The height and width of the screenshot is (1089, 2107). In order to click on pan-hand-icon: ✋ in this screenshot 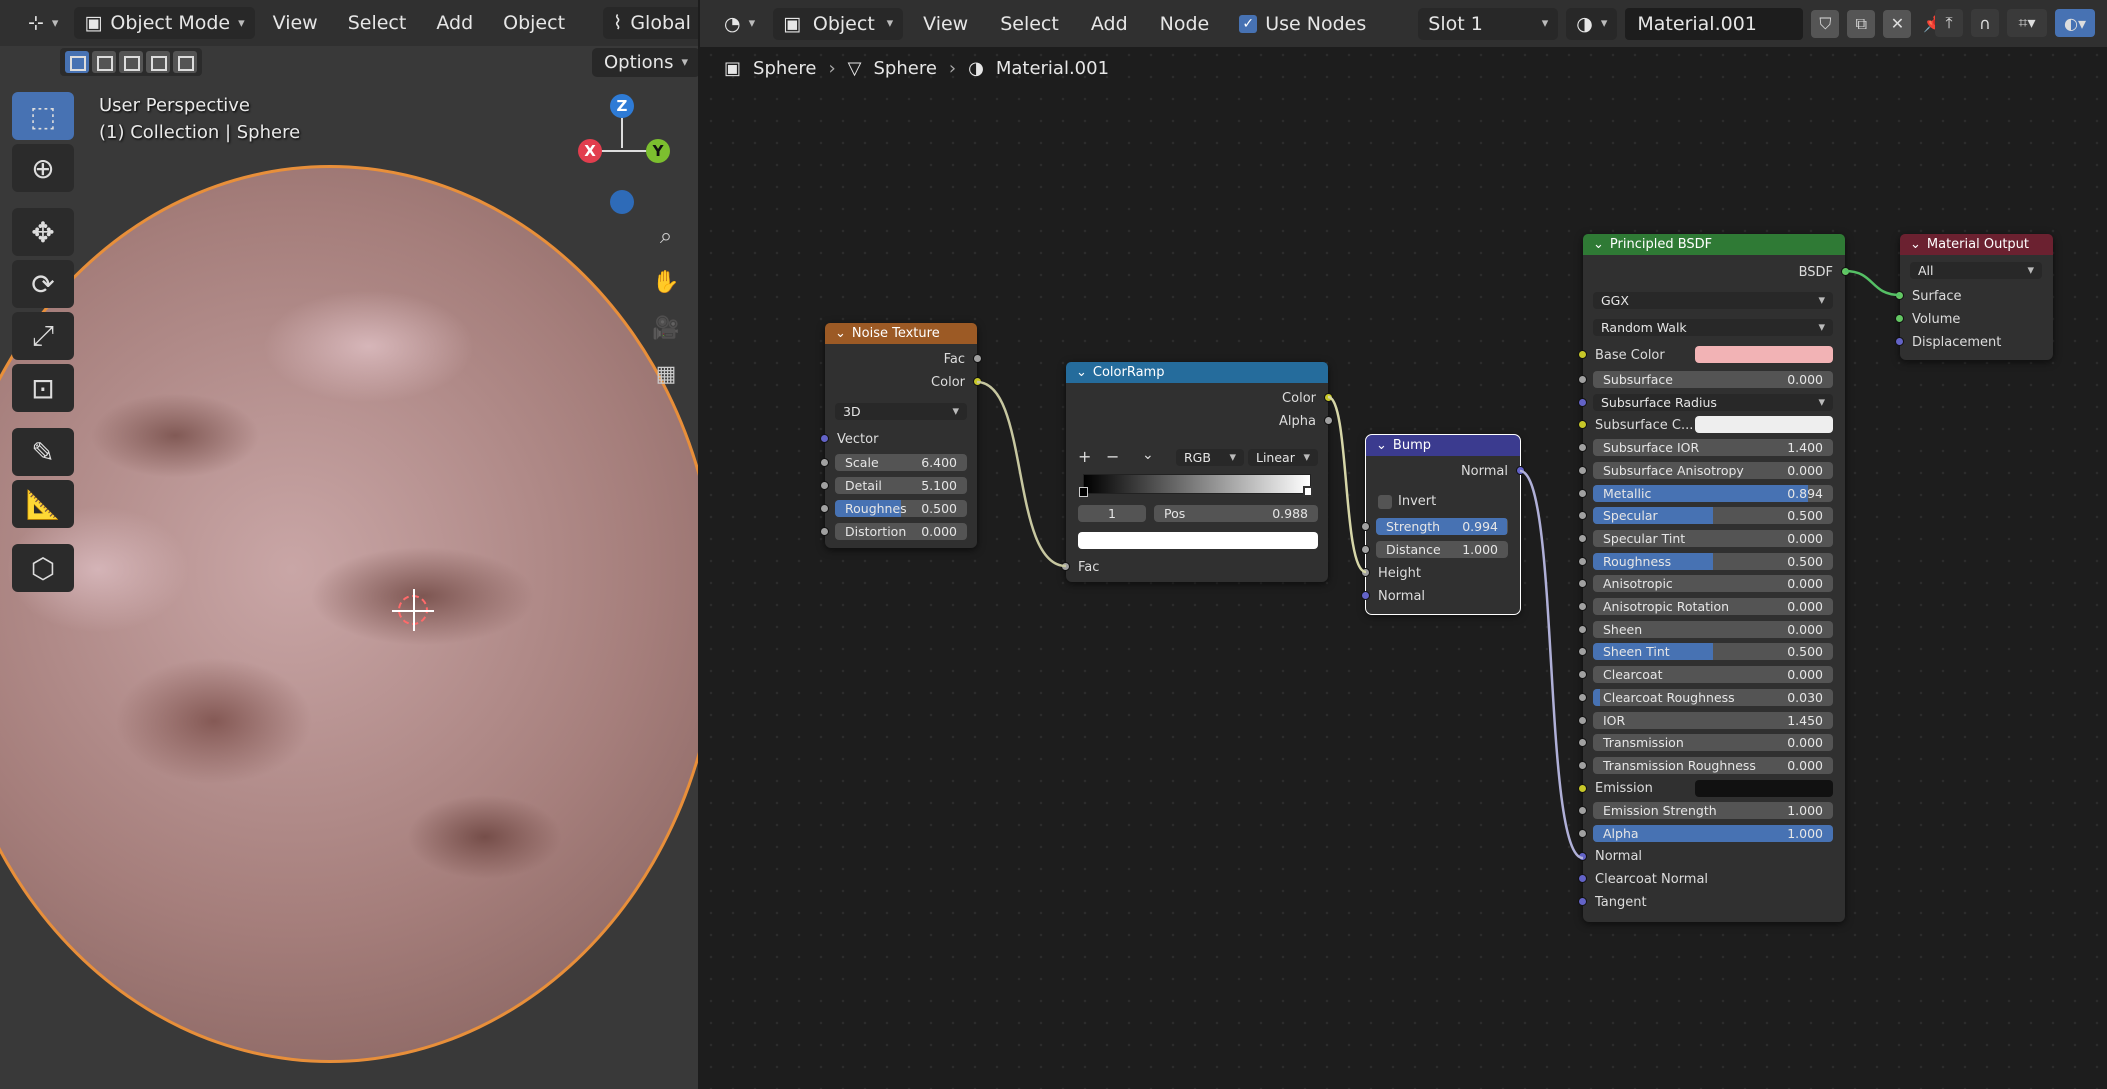, I will do `click(666, 282)`.